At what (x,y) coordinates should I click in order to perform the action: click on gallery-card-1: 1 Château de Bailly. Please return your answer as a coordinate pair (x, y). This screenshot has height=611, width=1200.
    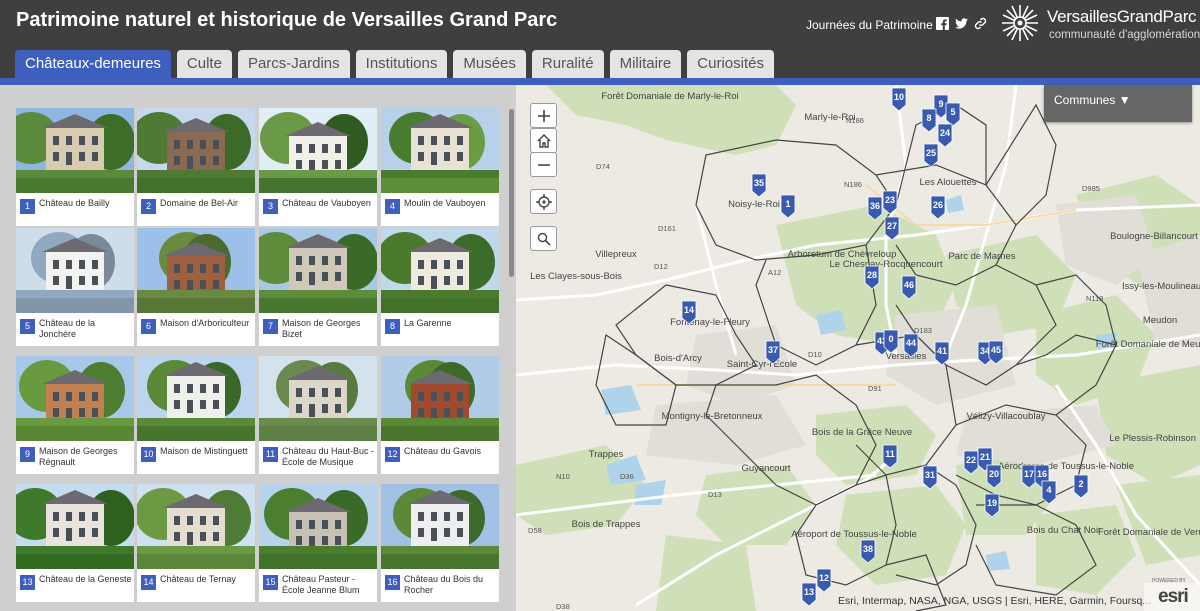
    Looking at the image, I should click on (75, 167).